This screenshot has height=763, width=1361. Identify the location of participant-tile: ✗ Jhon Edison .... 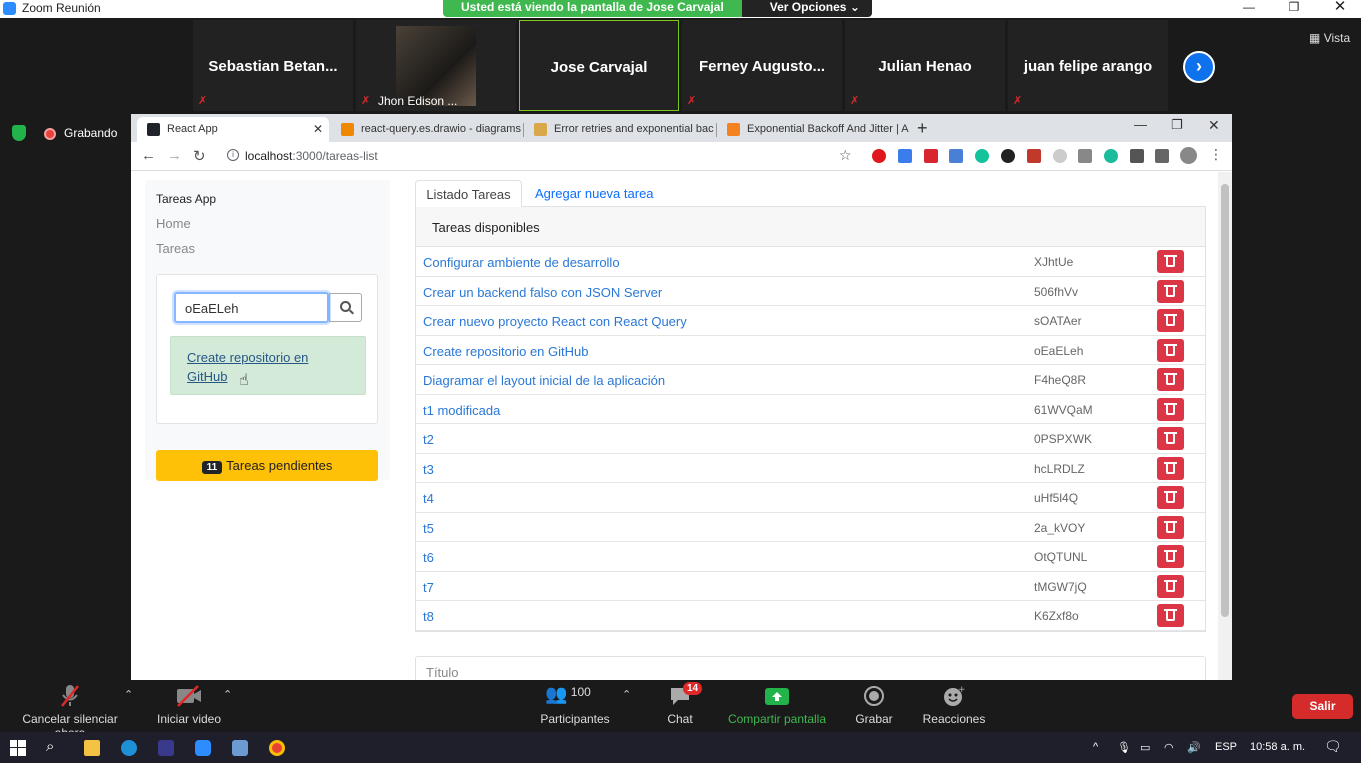
(436, 65).